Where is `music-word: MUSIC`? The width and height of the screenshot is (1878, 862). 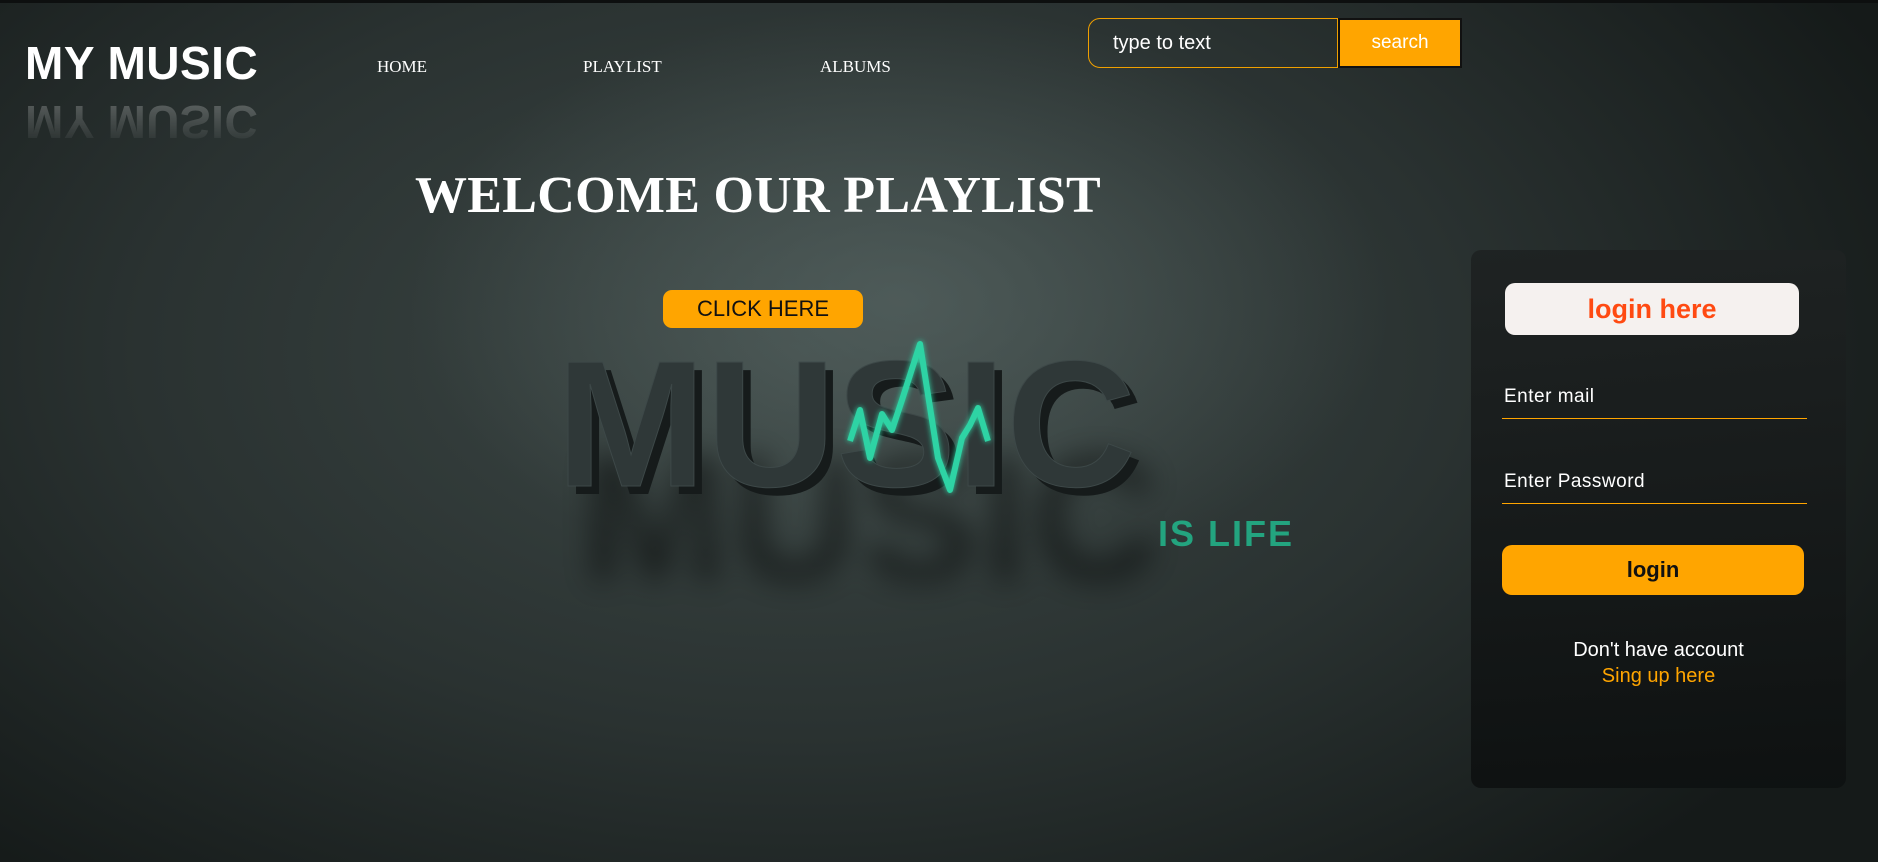 music-word: MUSIC is located at coordinates (846, 427).